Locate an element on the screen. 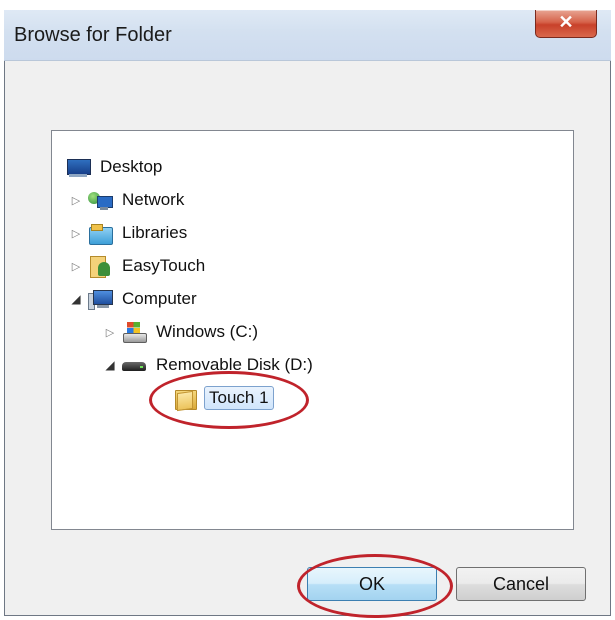 This screenshot has width=615, height=620. removable-disk-icon is located at coordinates (134, 365).